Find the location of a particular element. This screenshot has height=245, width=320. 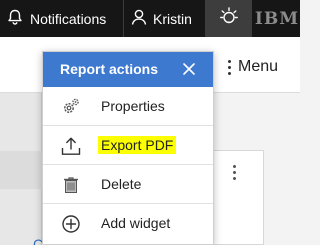

widget-card is located at coordinates (237, 197).